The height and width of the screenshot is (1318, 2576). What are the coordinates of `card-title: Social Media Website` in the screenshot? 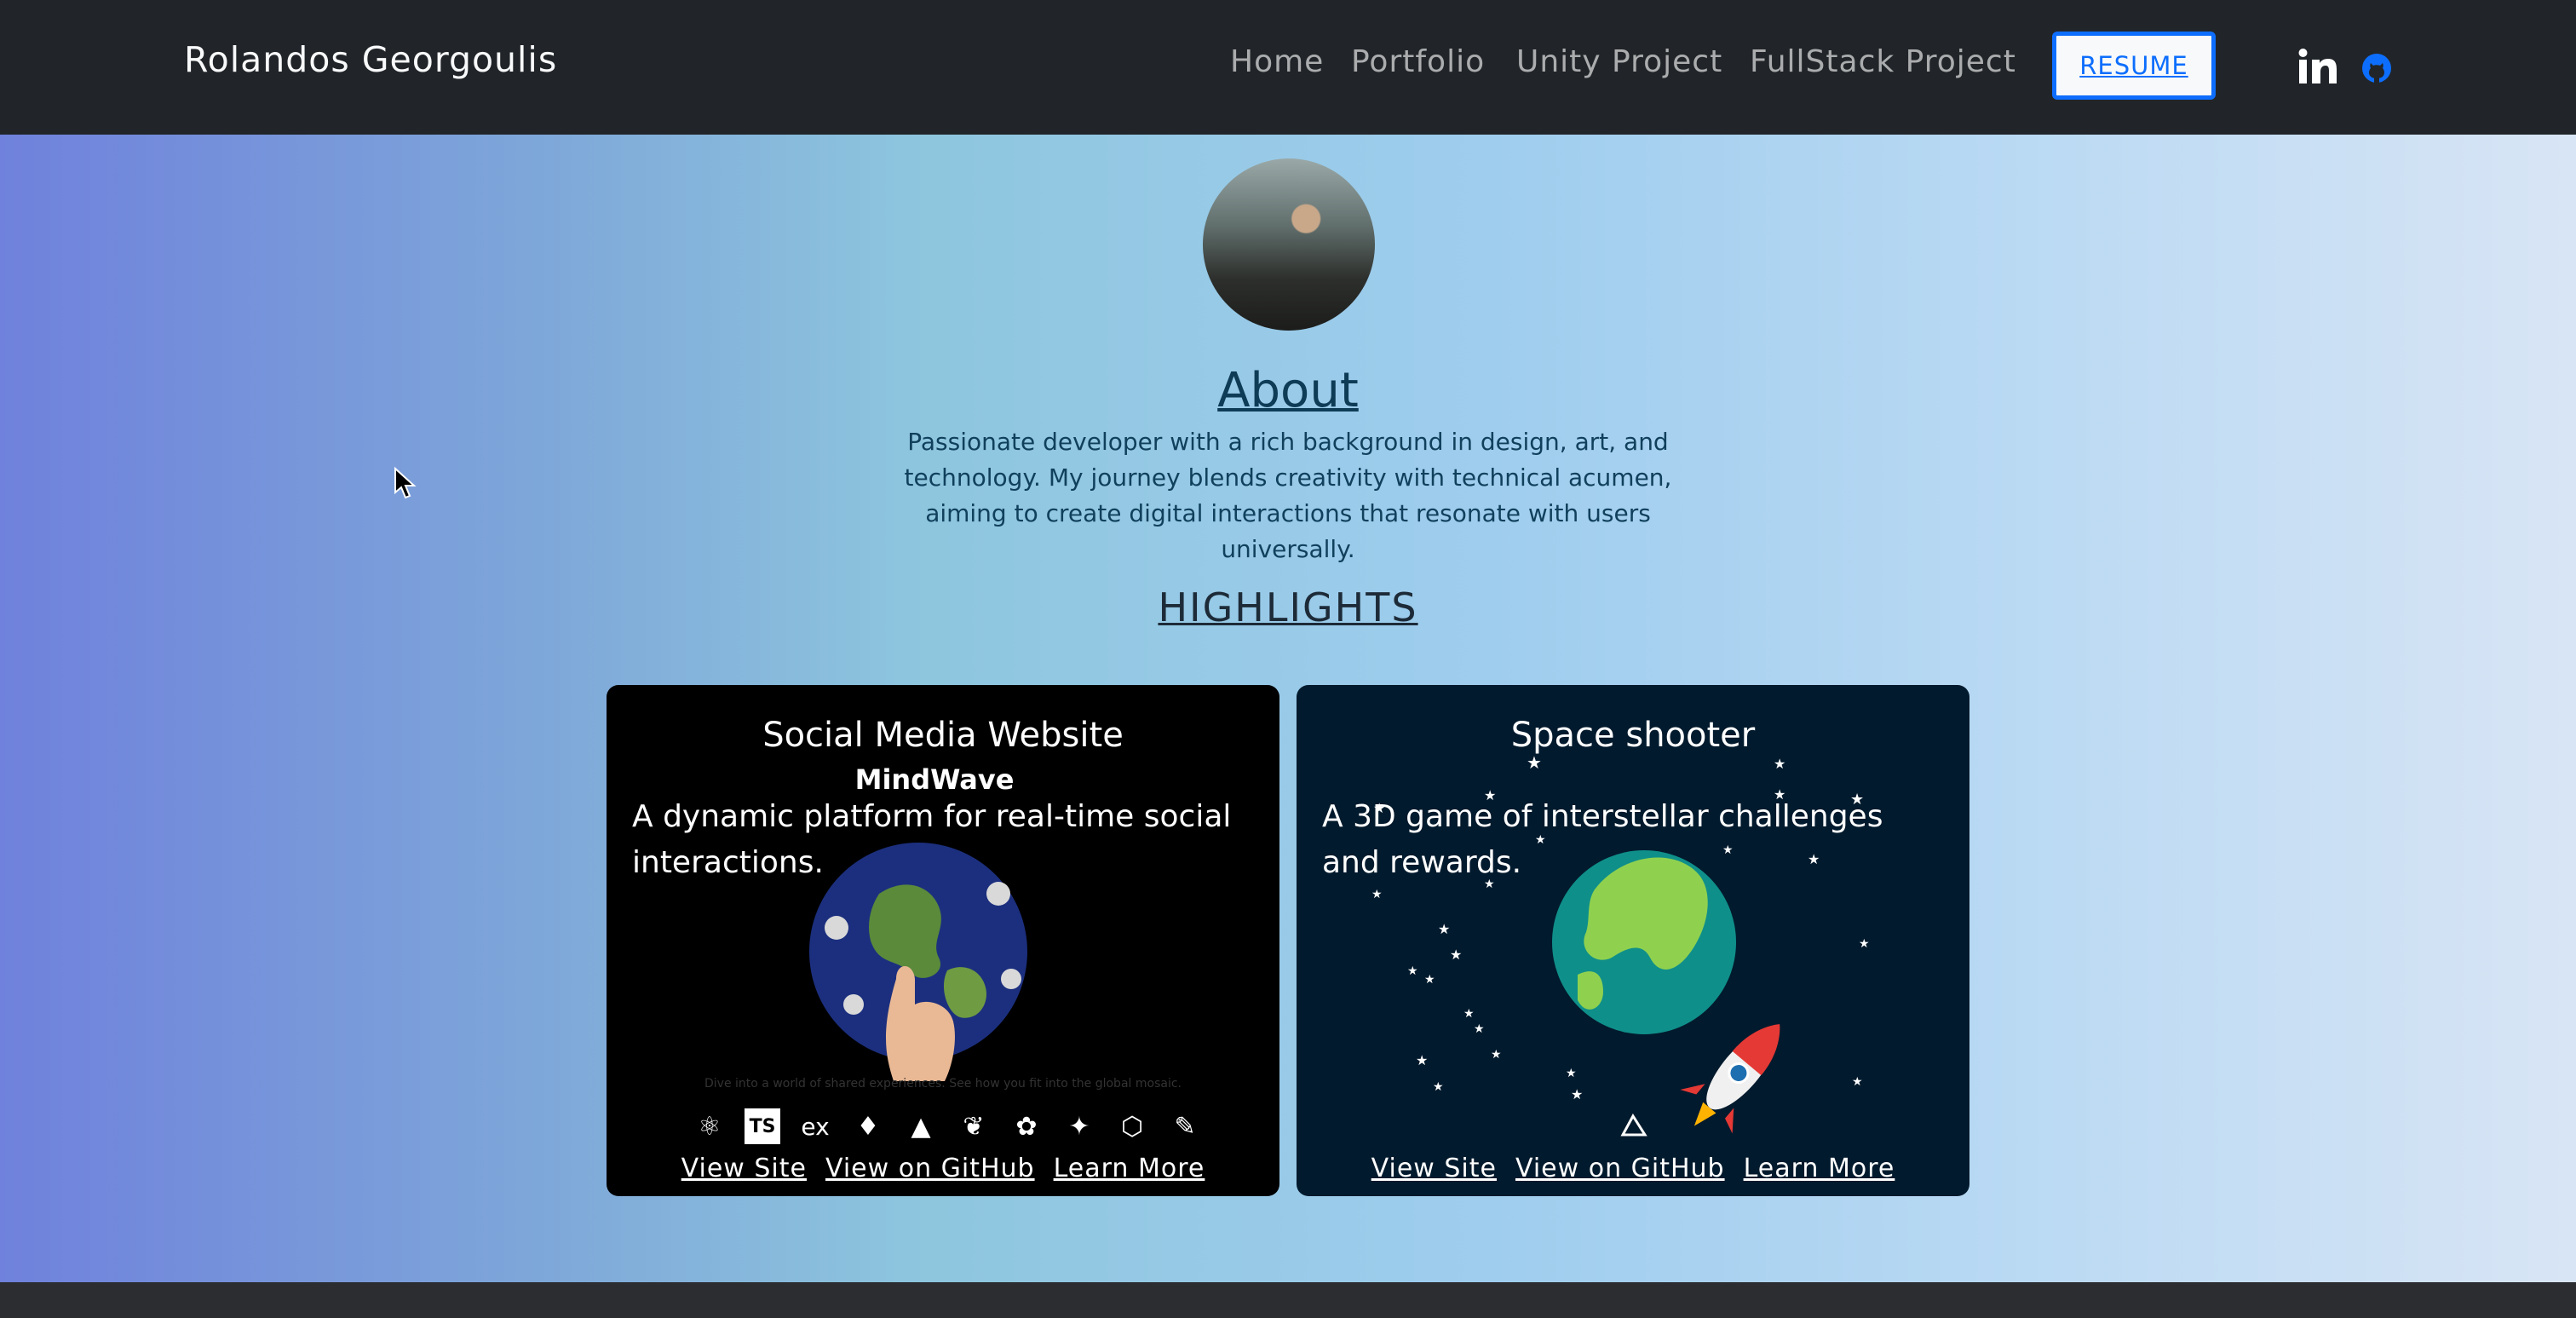 It's located at (943, 735).